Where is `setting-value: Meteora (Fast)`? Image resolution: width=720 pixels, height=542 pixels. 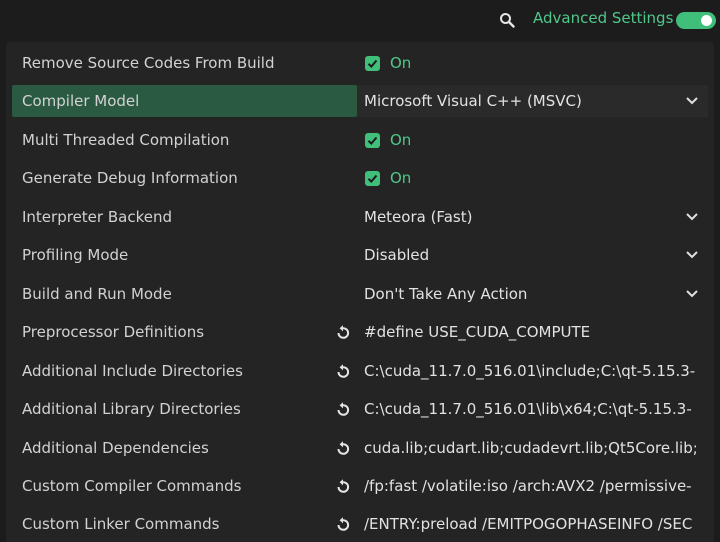 setting-value: Meteora (Fast) is located at coordinates (530, 217).